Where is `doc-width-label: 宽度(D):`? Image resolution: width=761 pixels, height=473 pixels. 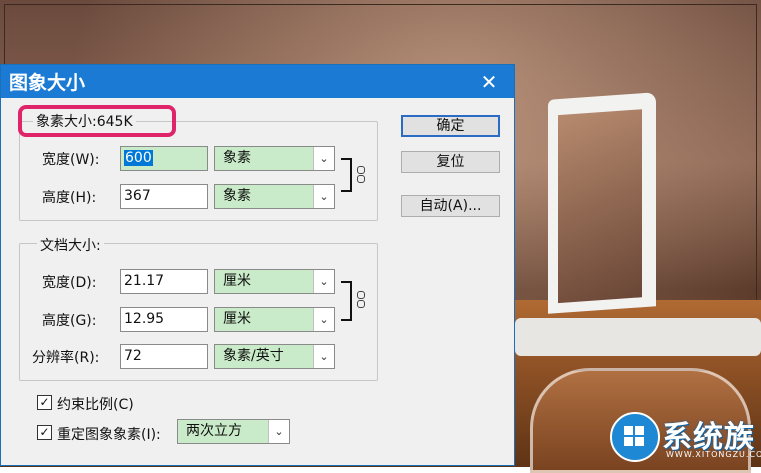 doc-width-label: 宽度(D): is located at coordinates (69, 283).